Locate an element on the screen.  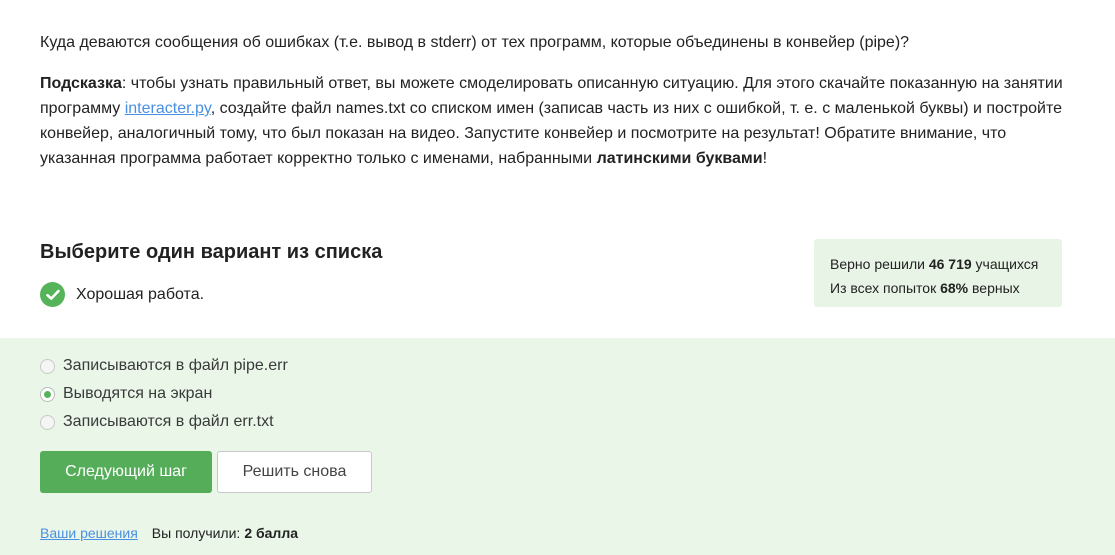
stats-solved-line: Верно решили 46 719 учащихся is located at coordinates (938, 264).